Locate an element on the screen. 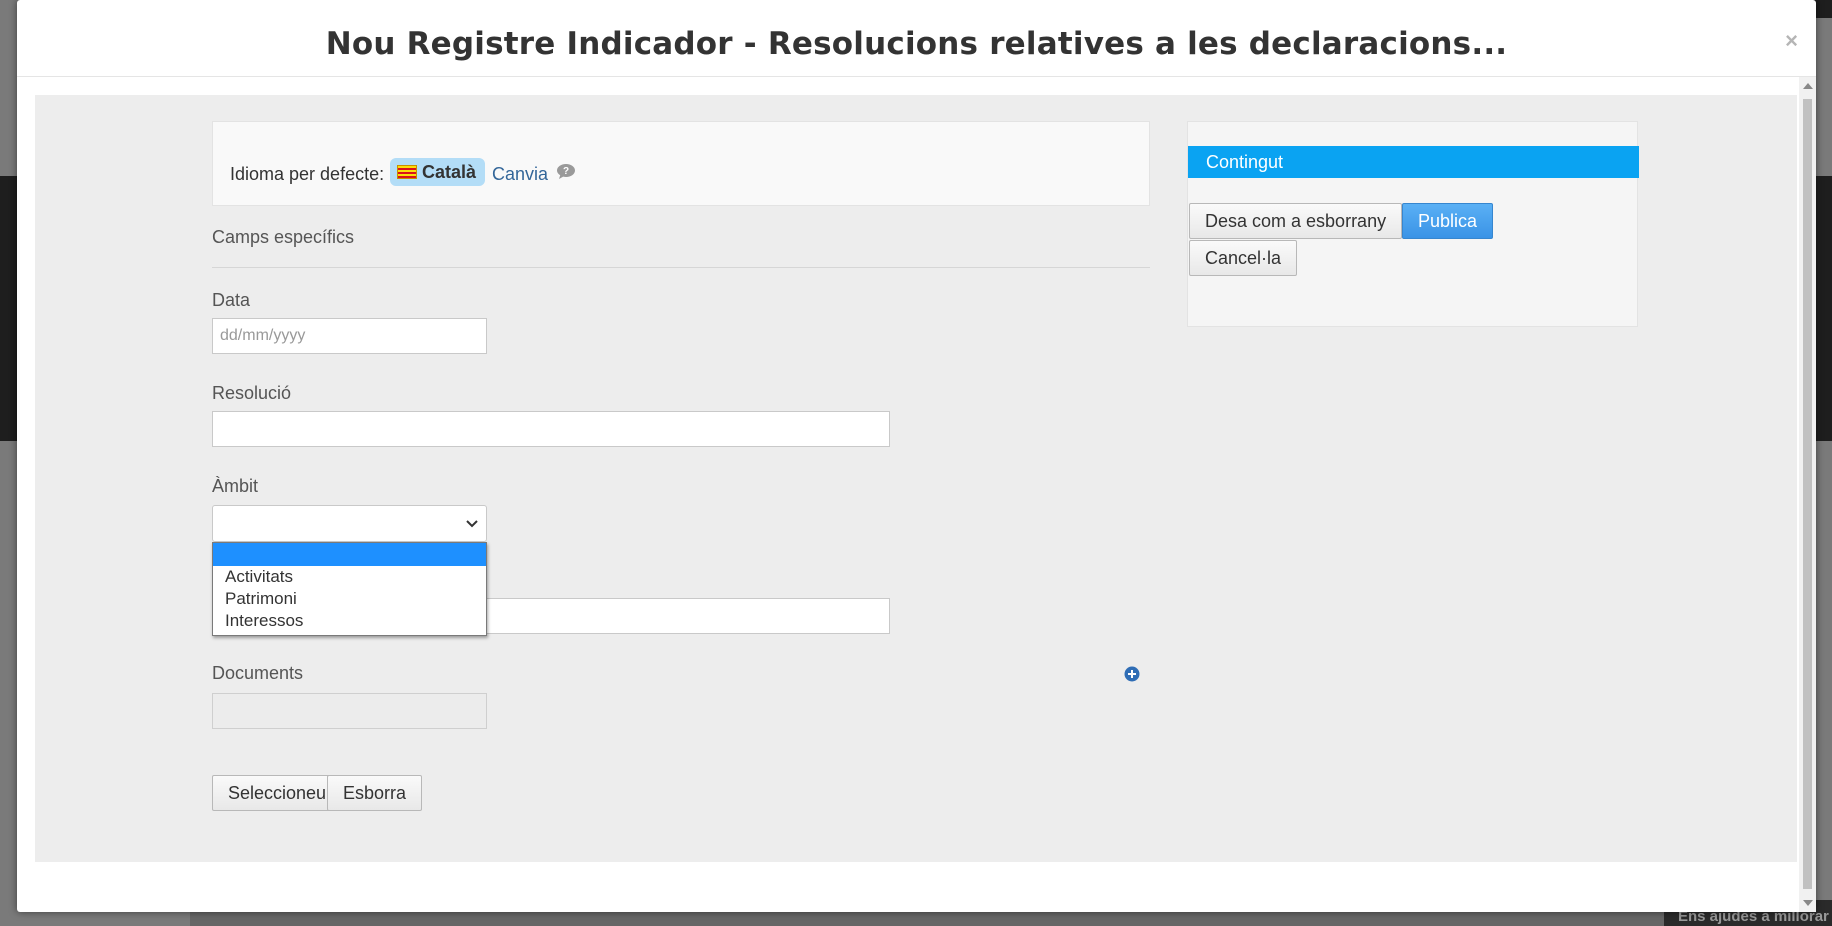 The width and height of the screenshot is (1832, 926). resolution-label: Resolució is located at coordinates (252, 393).